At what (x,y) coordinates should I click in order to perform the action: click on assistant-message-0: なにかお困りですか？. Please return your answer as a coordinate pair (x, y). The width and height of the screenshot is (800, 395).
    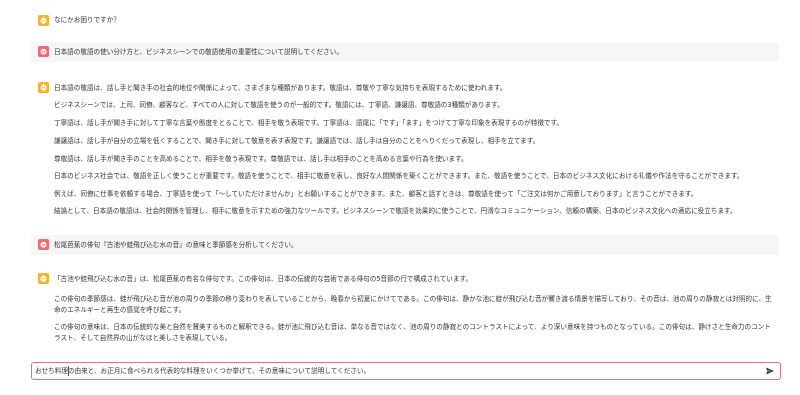
    Looking at the image, I should click on (405, 21).